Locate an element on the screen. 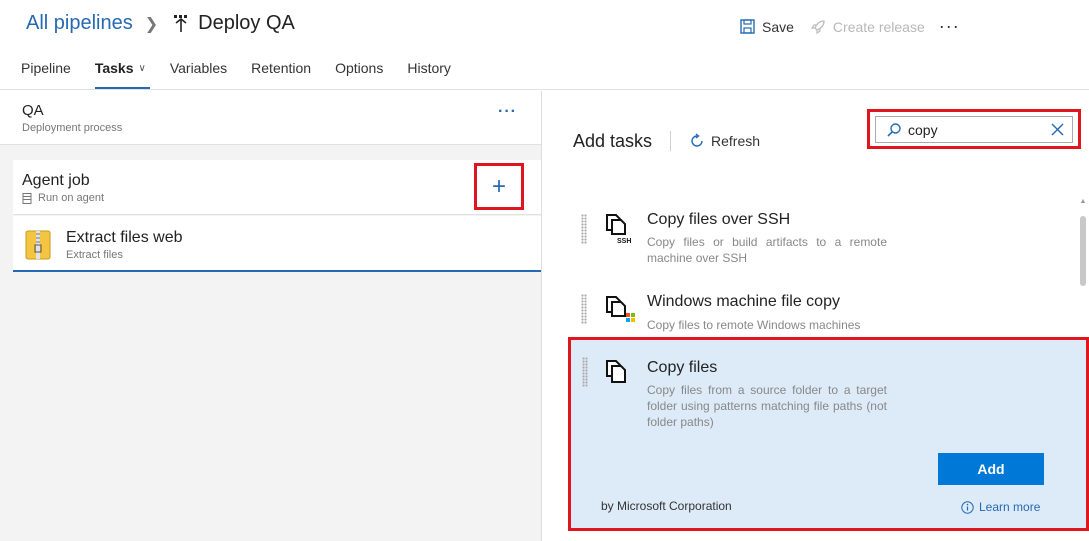 The width and height of the screenshot is (1089, 541). all-pipelines-link: All pipelines is located at coordinates (79, 23).